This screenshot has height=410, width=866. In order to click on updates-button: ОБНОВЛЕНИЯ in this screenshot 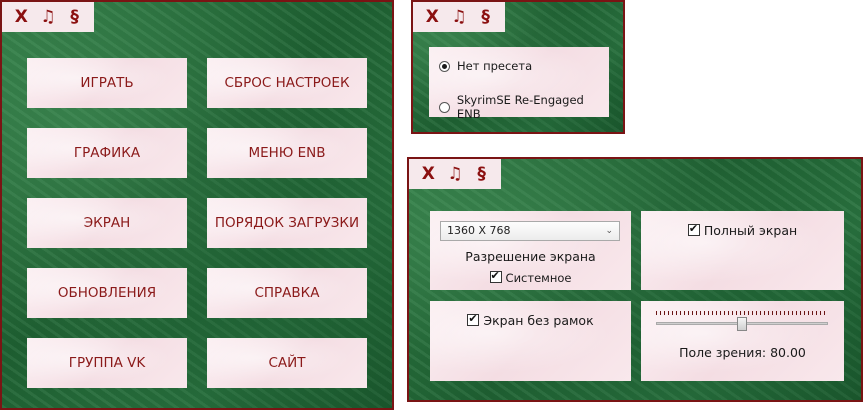, I will do `click(107, 293)`.